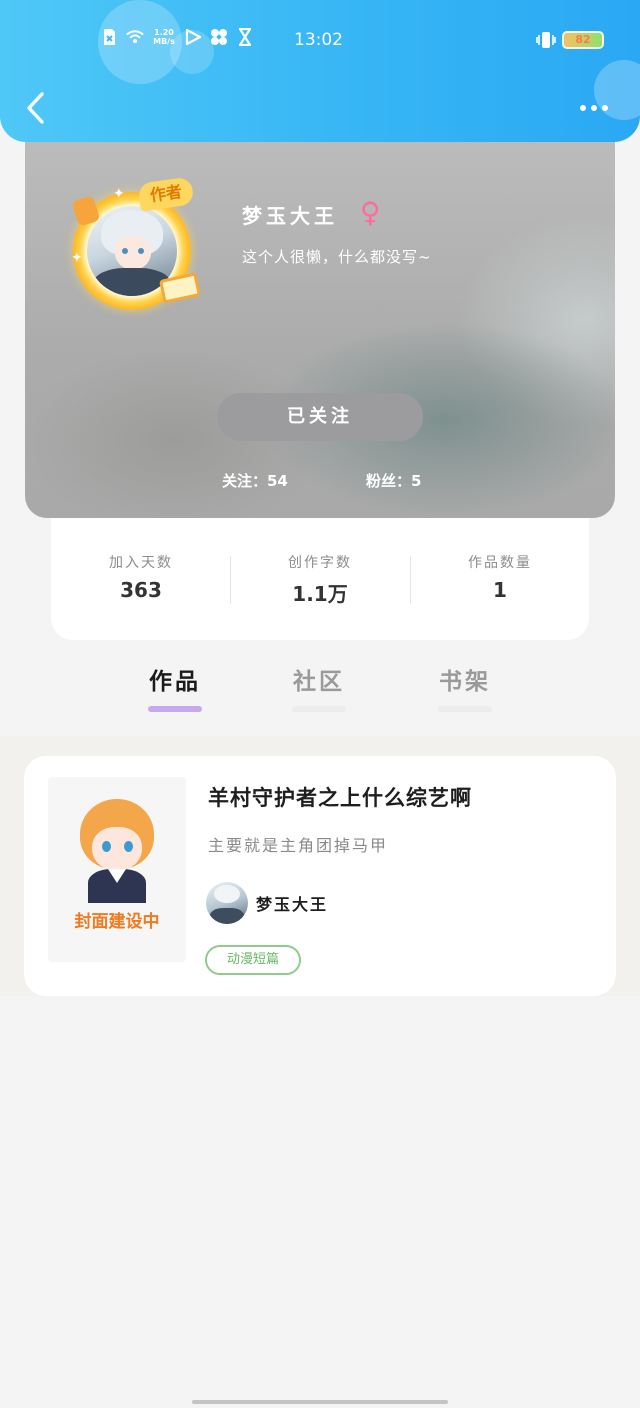 Image resolution: width=640 pixels, height=1408 pixels. Describe the element at coordinates (141, 577) in the screenshot. I see `stat-join-days: 加入天数 363` at that location.